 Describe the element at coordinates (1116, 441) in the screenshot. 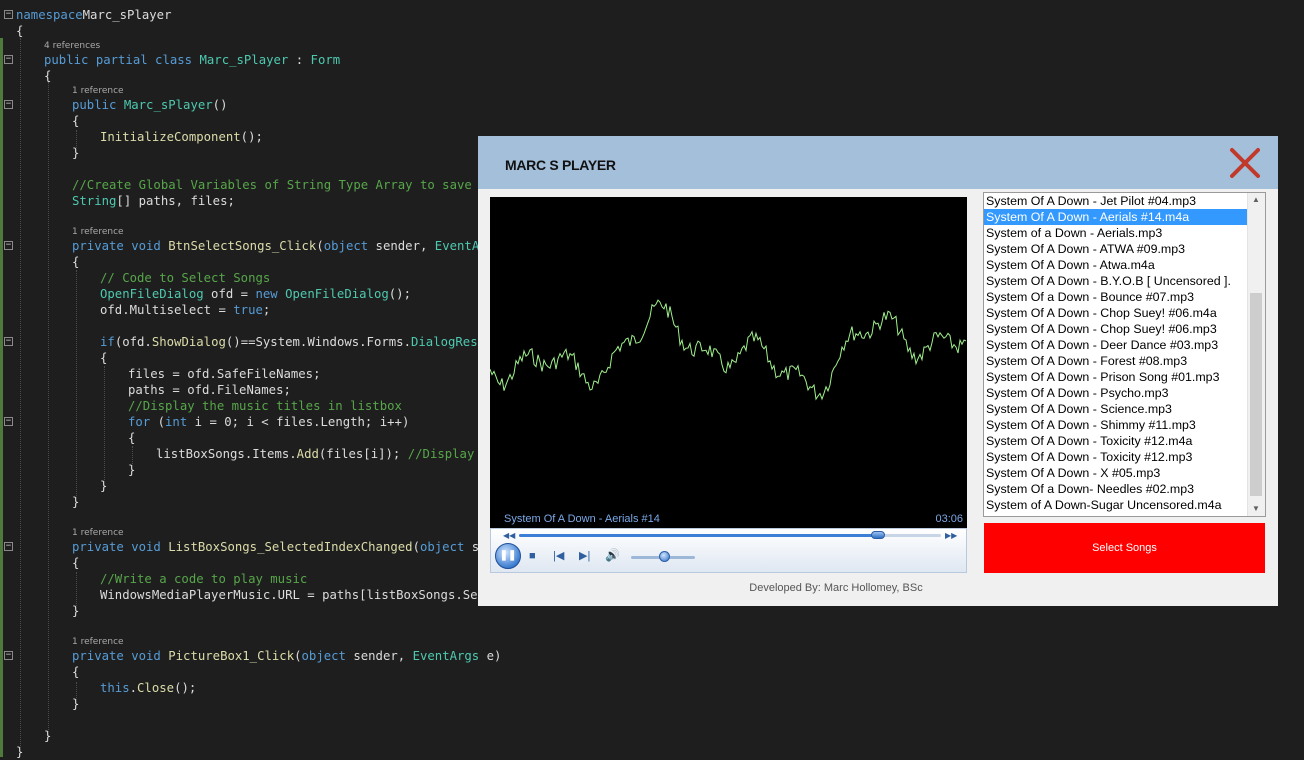

I see `song-item: System Of A Down - Toxicity #12.m4a` at that location.